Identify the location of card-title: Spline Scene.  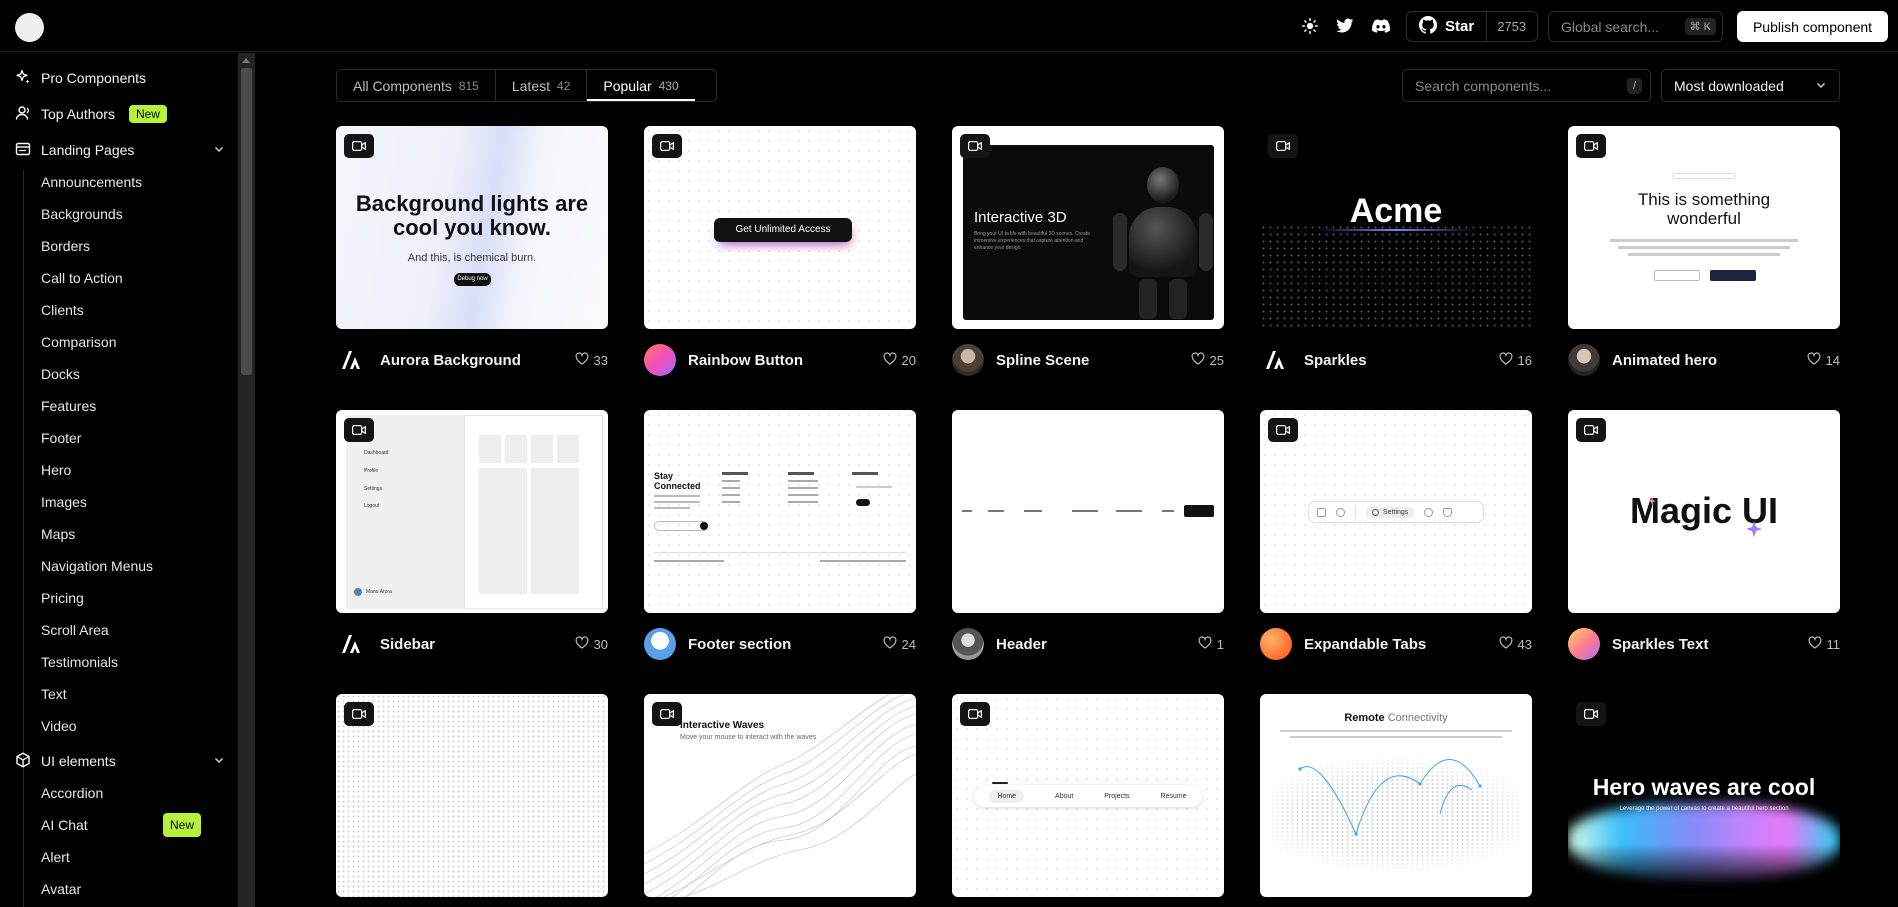
(1093, 360).